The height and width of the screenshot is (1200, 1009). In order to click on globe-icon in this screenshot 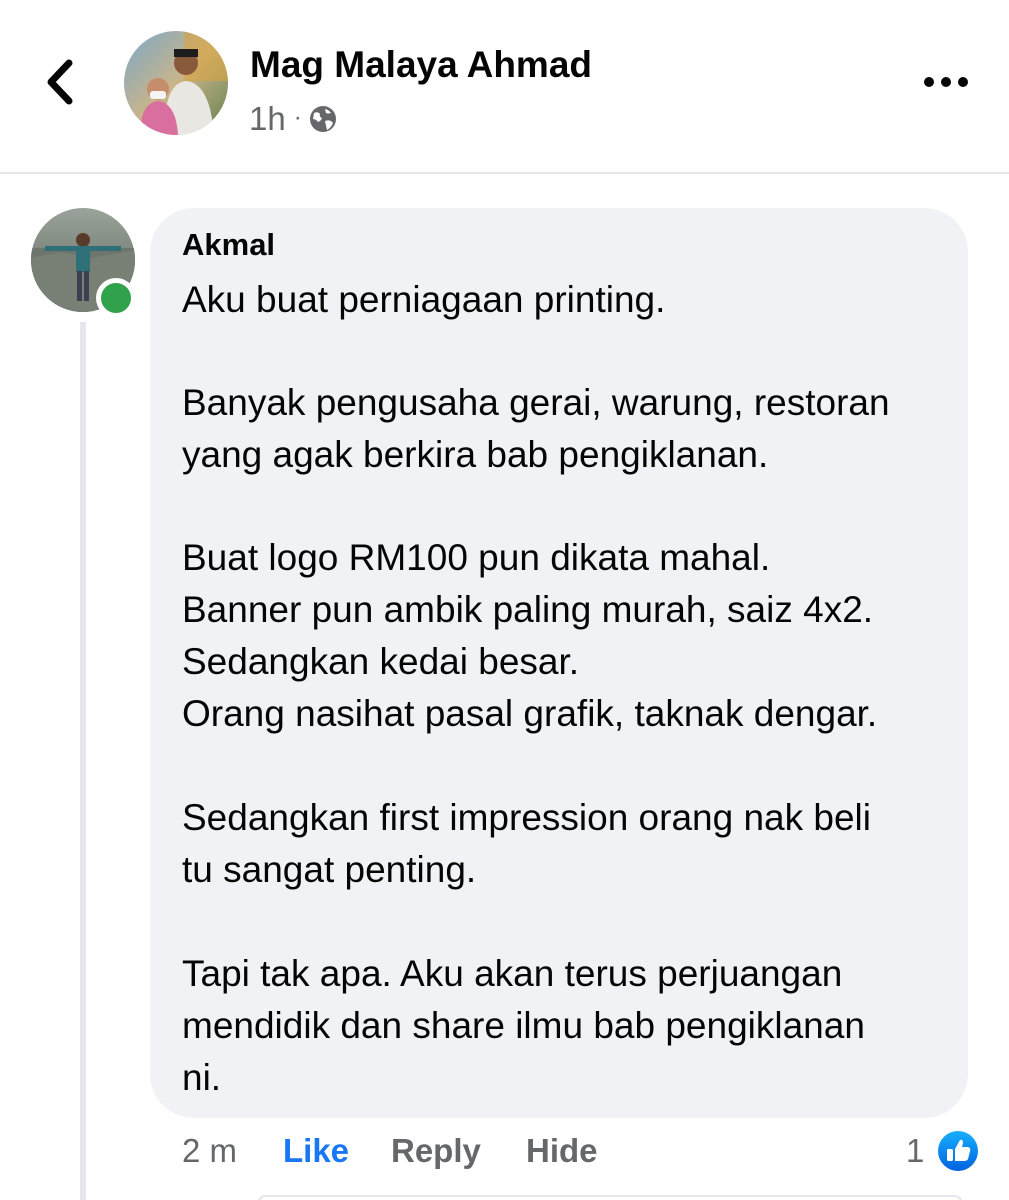, I will do `click(322, 119)`.